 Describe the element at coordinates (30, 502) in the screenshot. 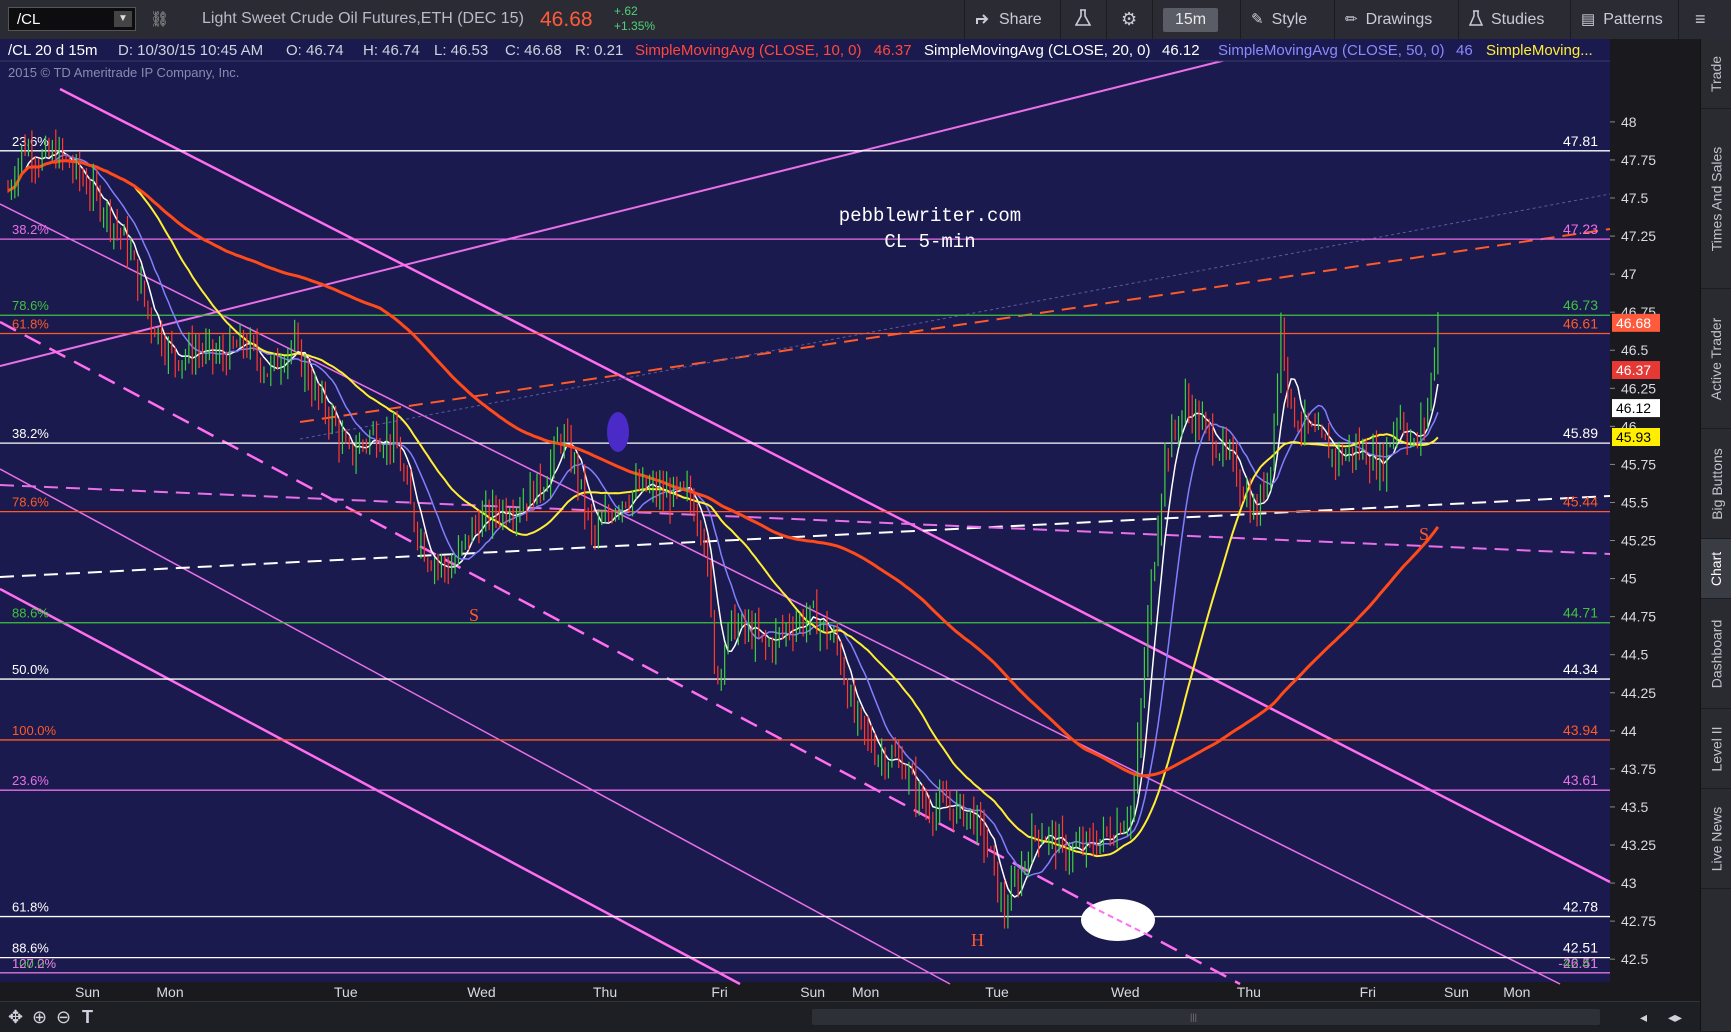

I see `fib-left-label: 78.6%` at that location.